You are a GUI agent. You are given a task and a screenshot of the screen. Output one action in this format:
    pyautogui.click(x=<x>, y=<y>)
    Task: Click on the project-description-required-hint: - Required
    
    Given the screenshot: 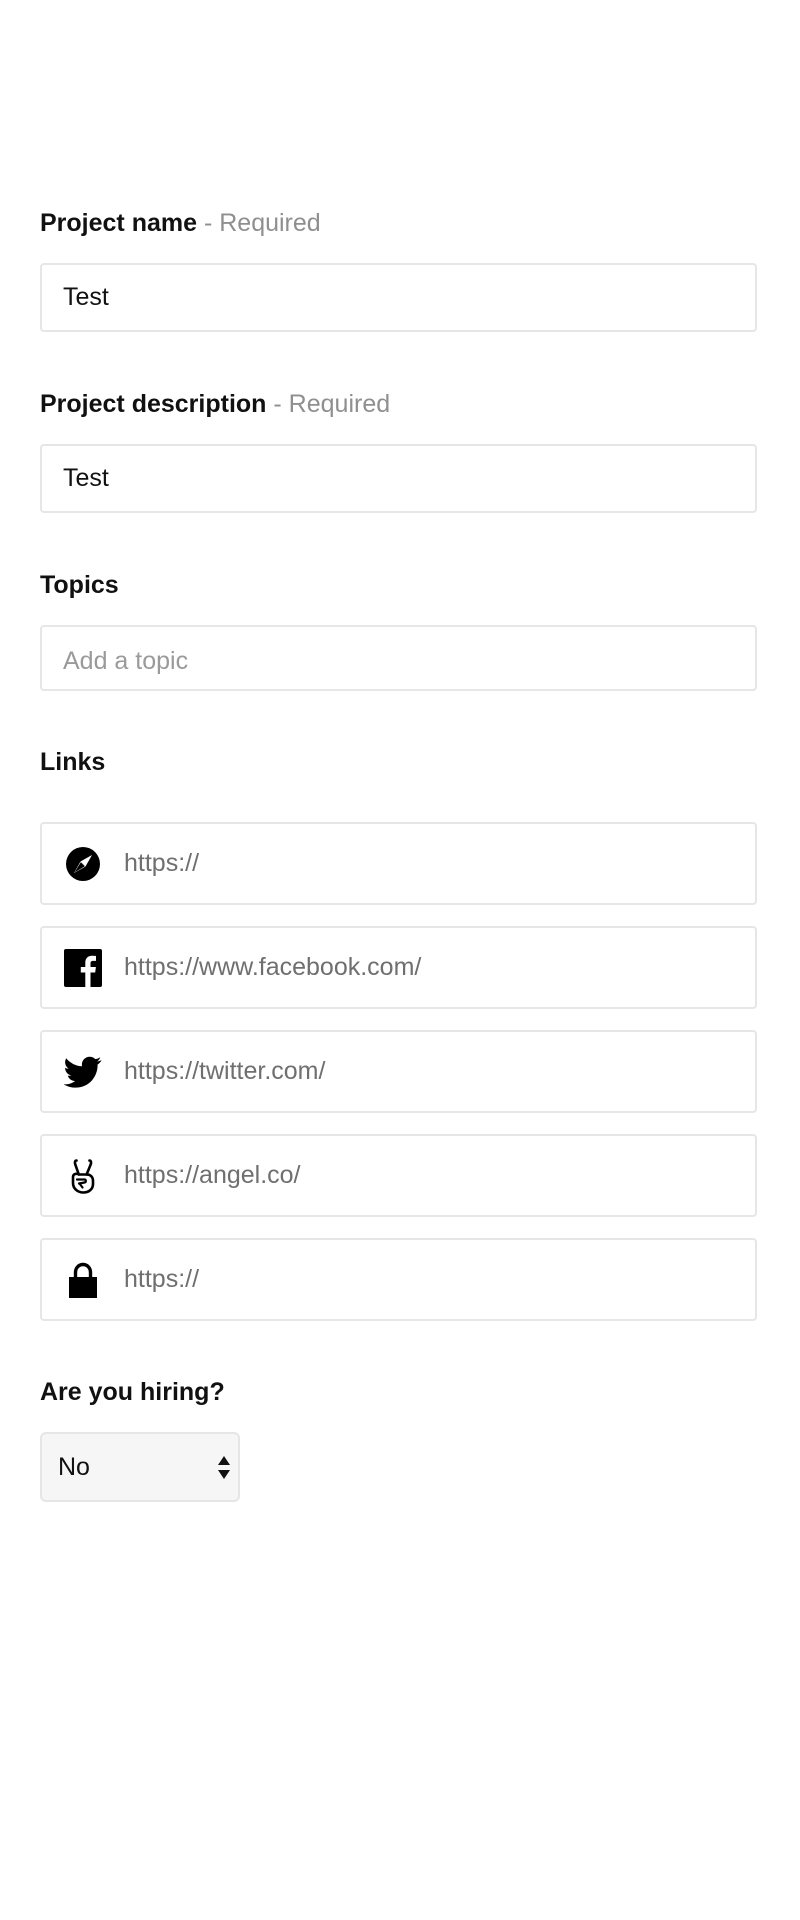 What is the action you would take?
    pyautogui.click(x=332, y=404)
    